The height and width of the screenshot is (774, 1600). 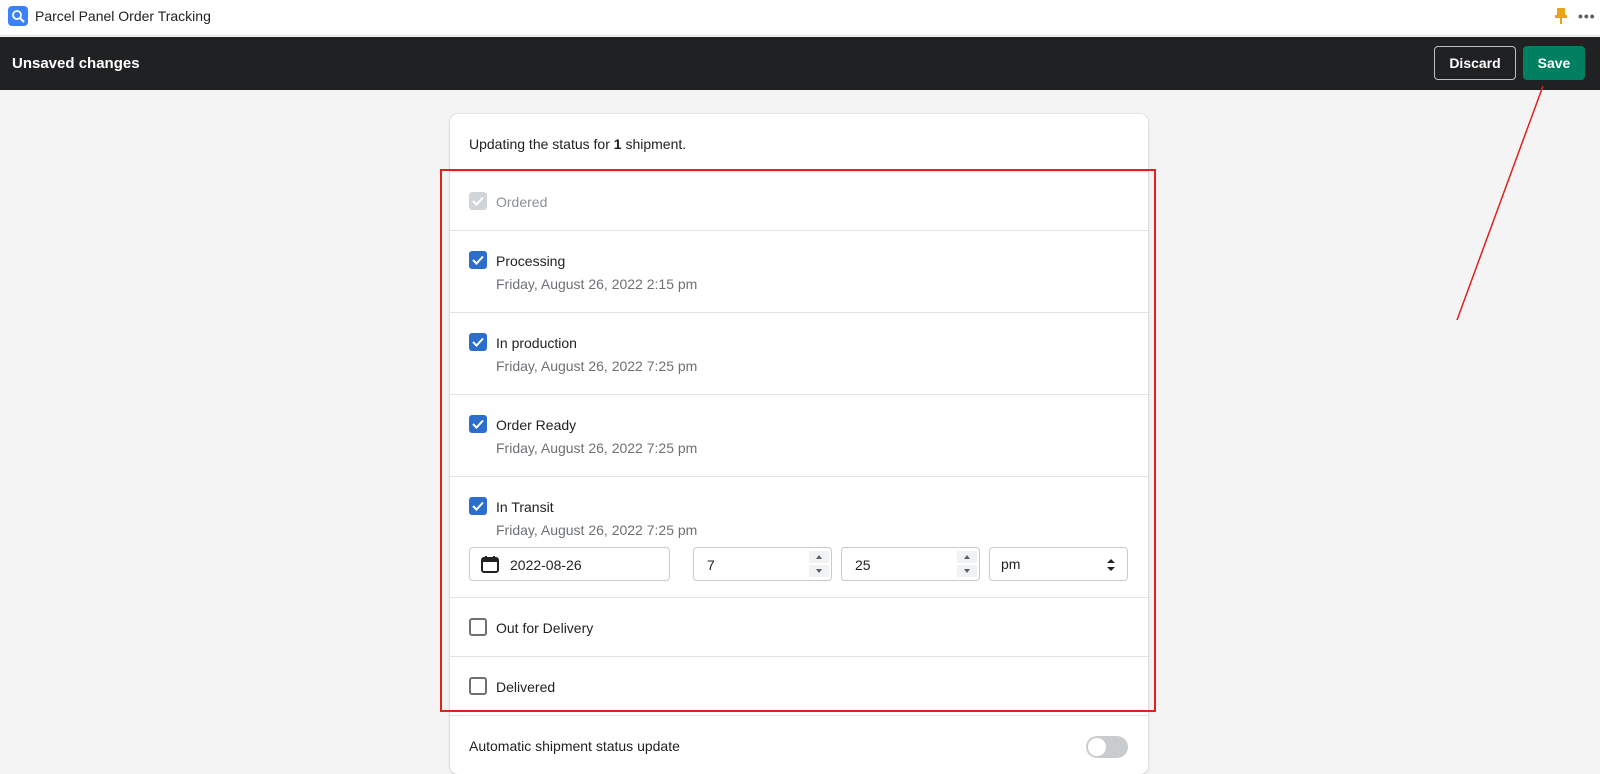 I want to click on pin-icon, so click(x=1561, y=16).